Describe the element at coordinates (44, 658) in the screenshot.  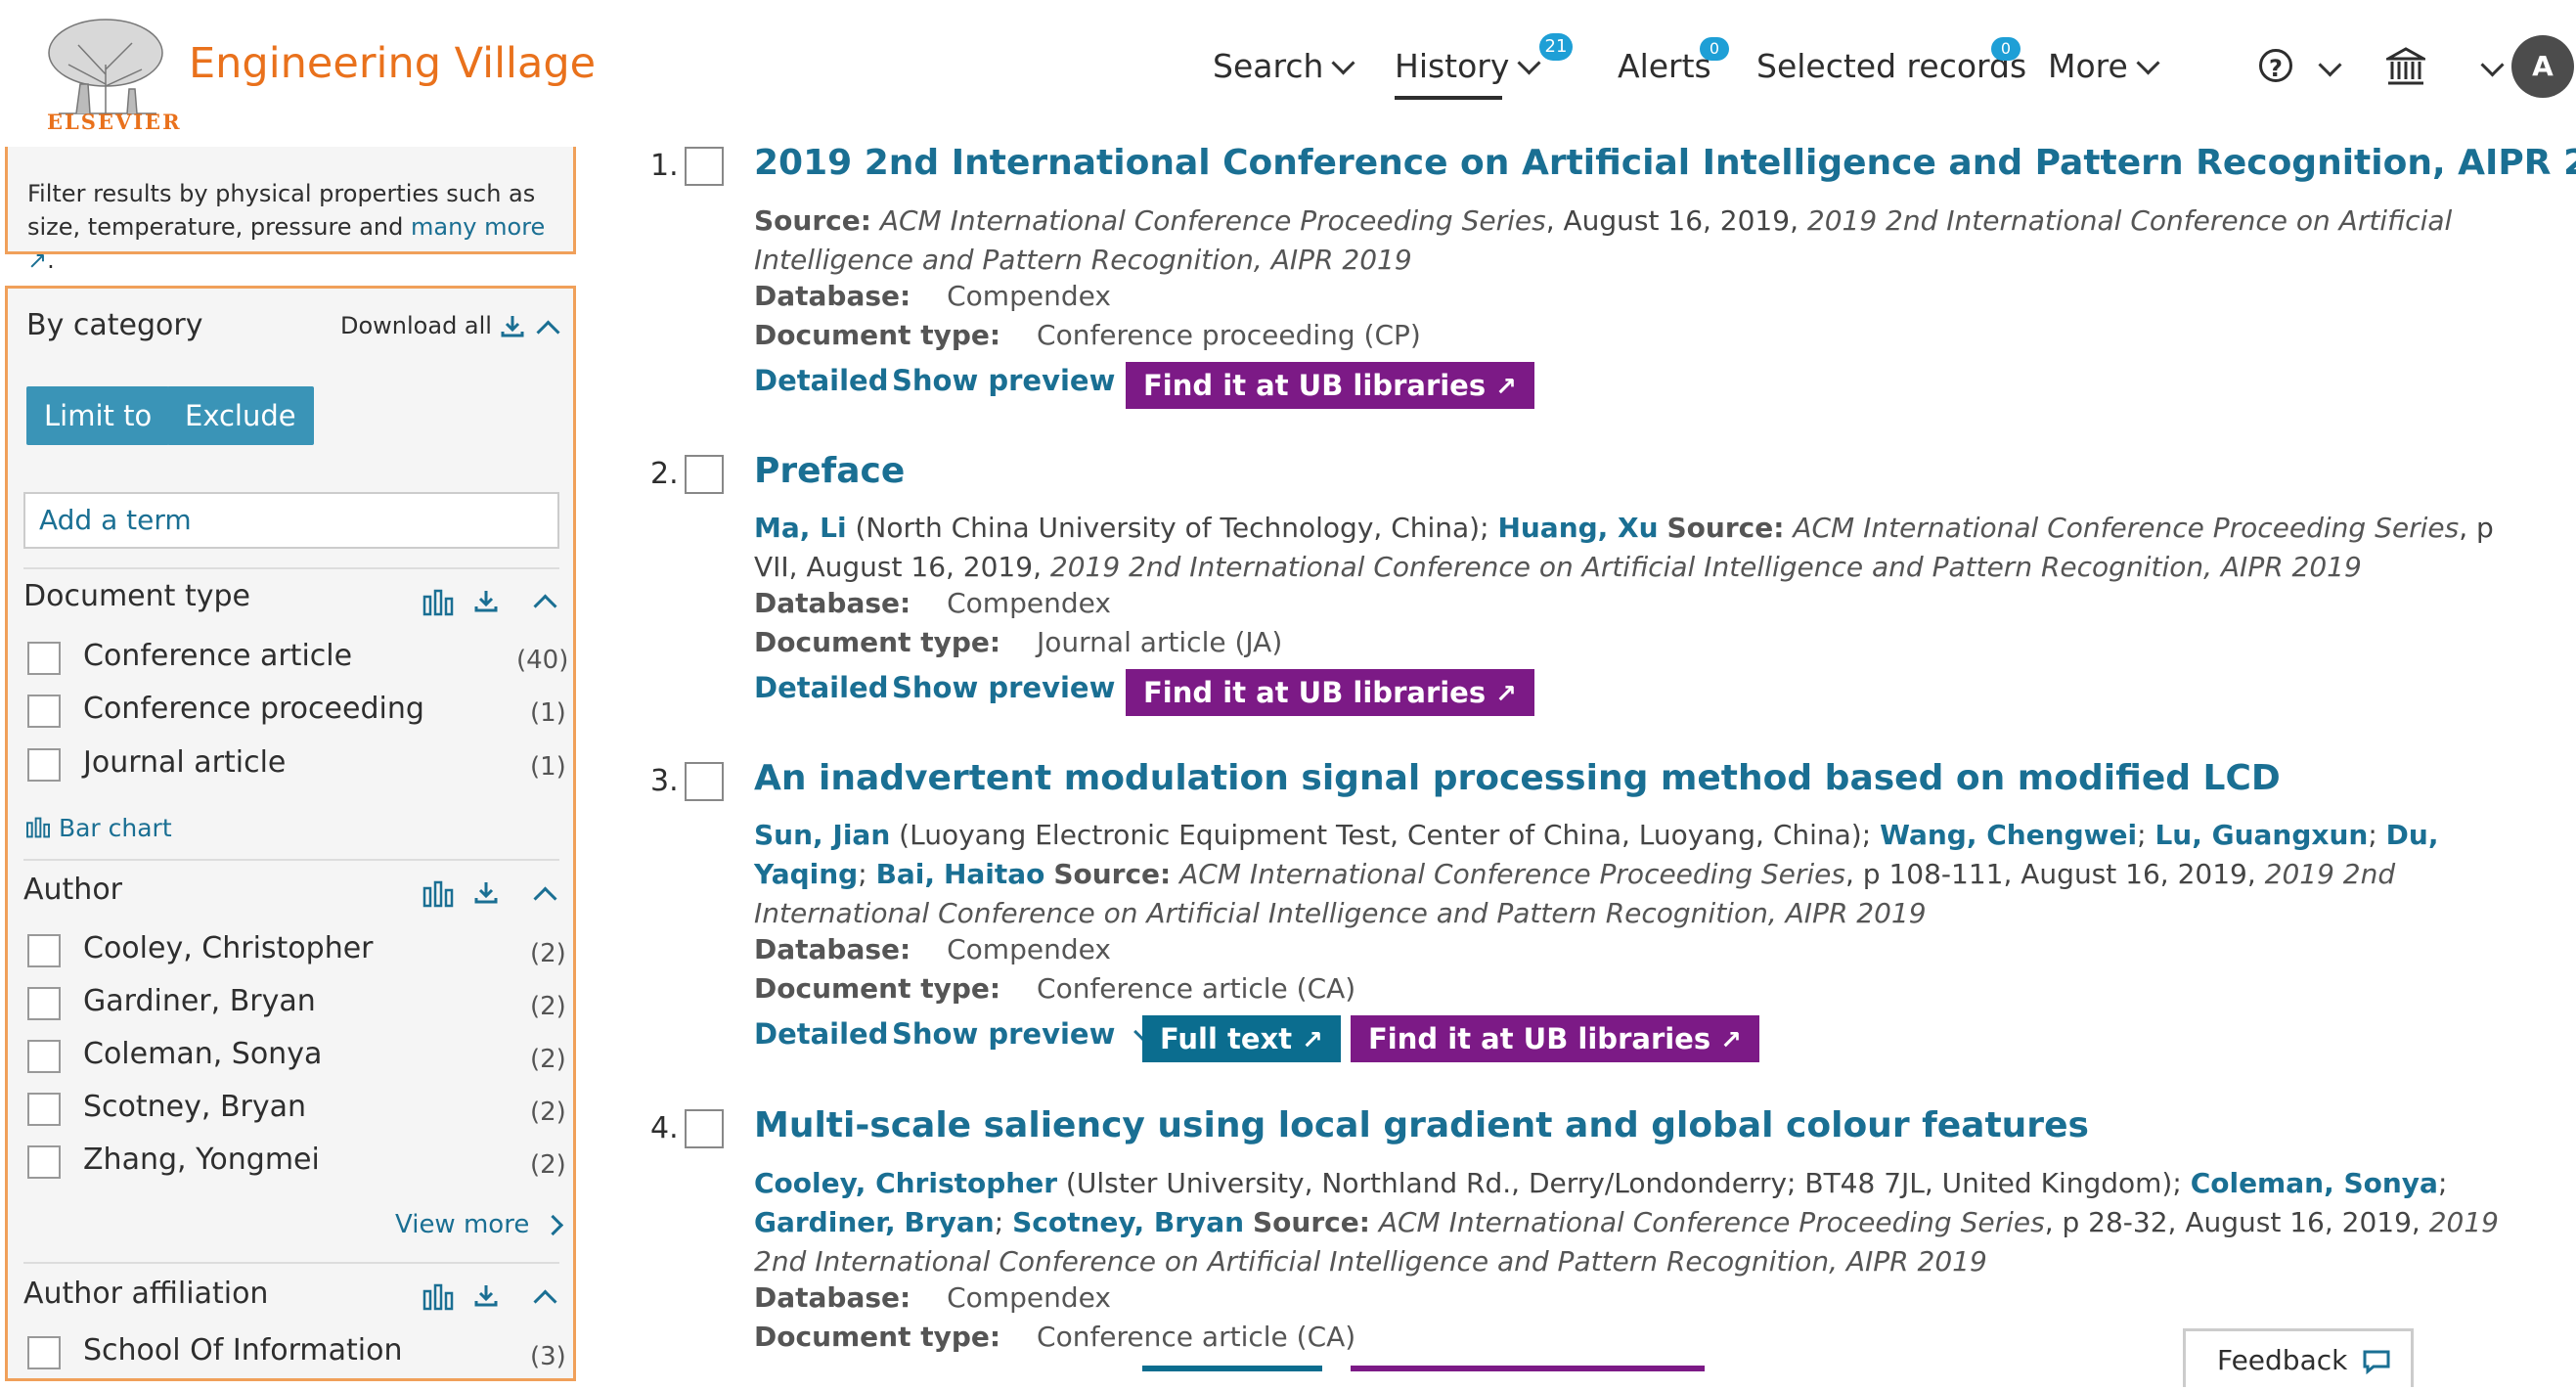
I see `checkbox-conference-article` at that location.